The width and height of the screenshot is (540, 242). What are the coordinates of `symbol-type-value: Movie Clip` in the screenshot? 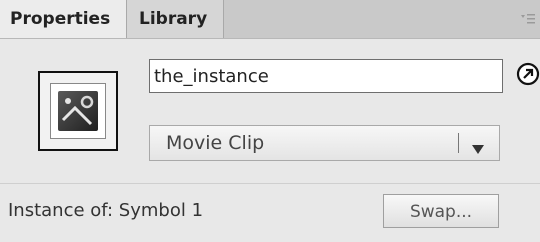 It's located at (215, 143).